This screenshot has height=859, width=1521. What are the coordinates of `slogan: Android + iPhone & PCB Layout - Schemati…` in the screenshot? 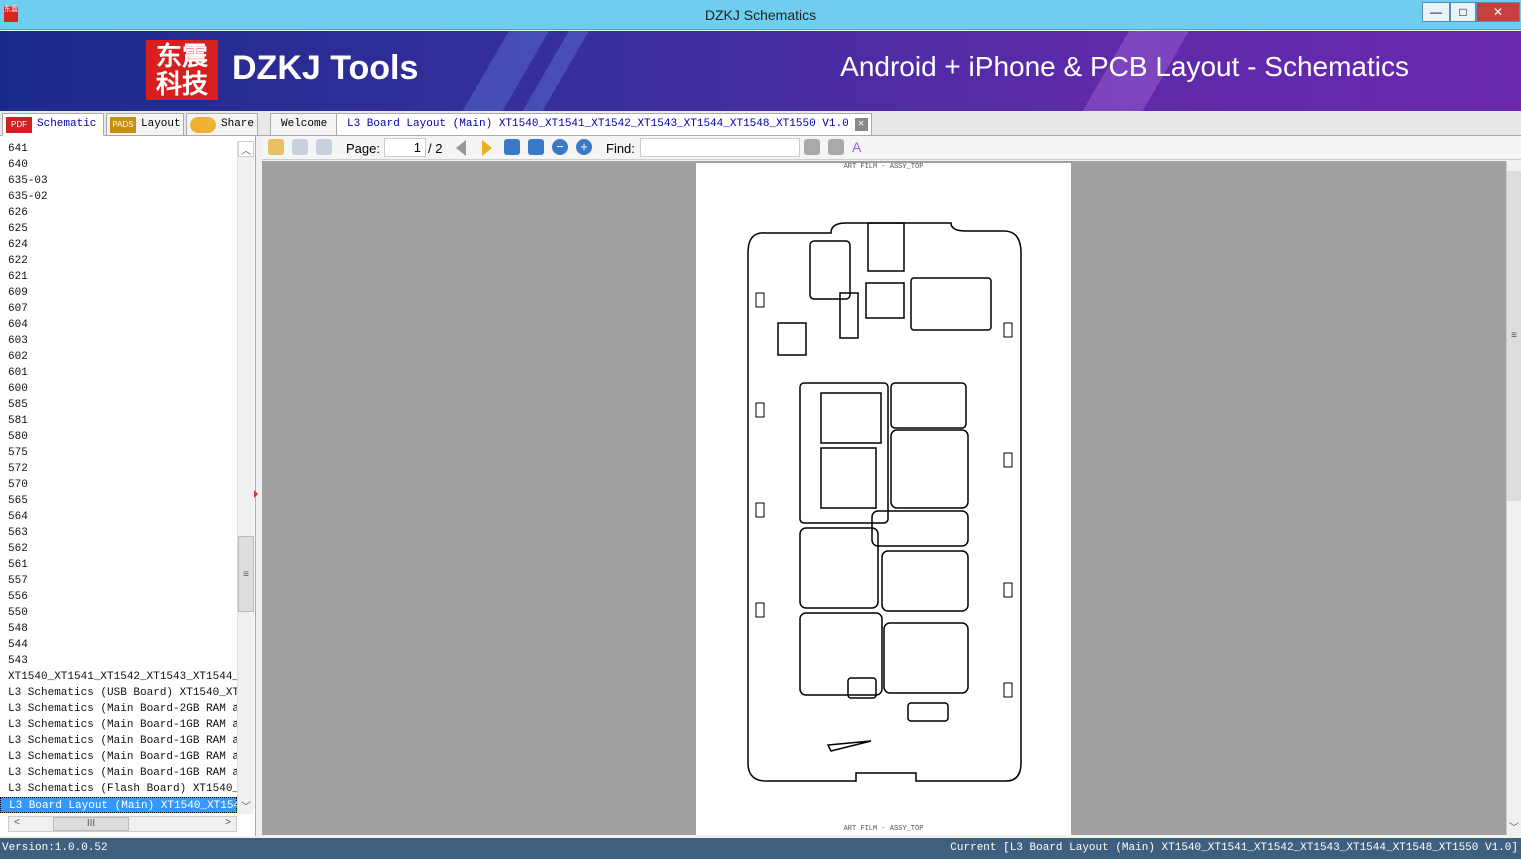 It's located at (1124, 66).